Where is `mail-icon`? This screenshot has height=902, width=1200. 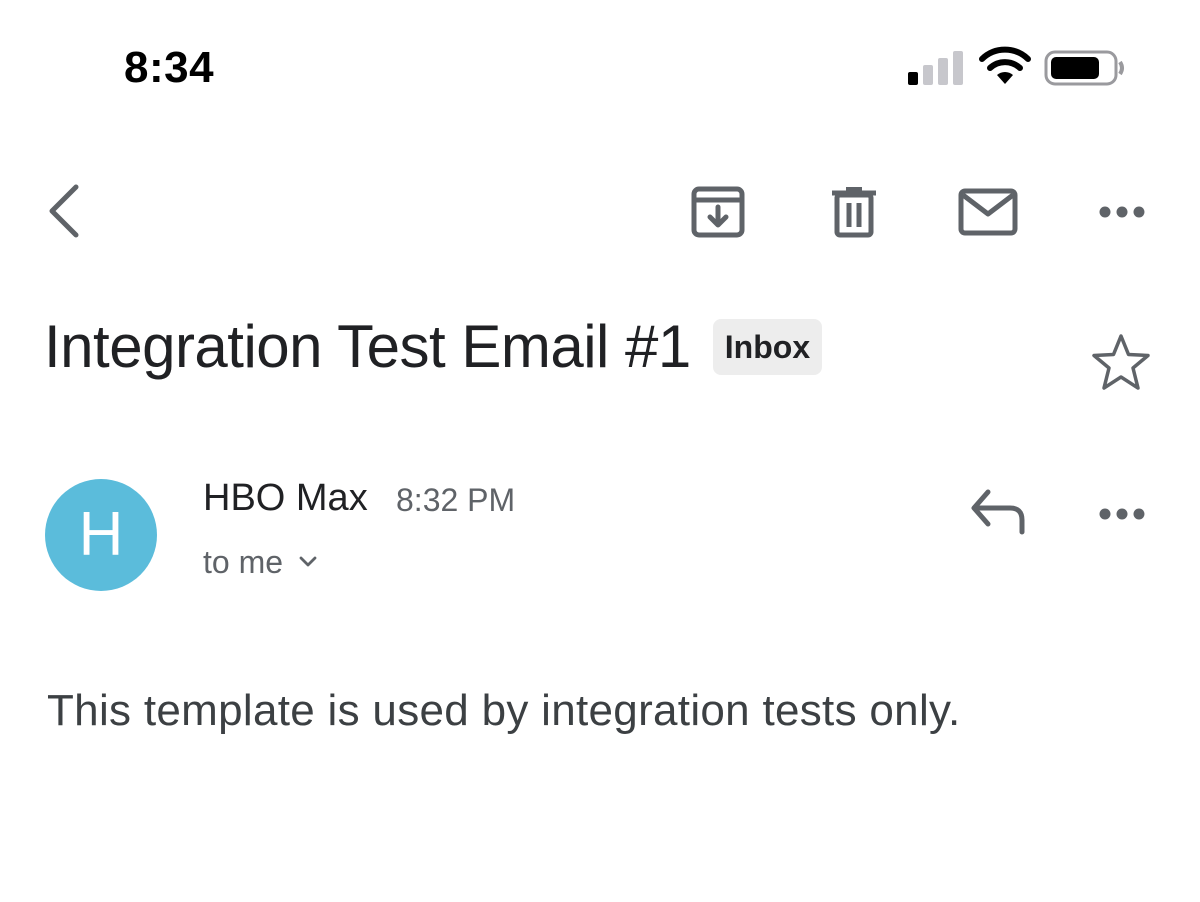
mail-icon is located at coordinates (988, 212).